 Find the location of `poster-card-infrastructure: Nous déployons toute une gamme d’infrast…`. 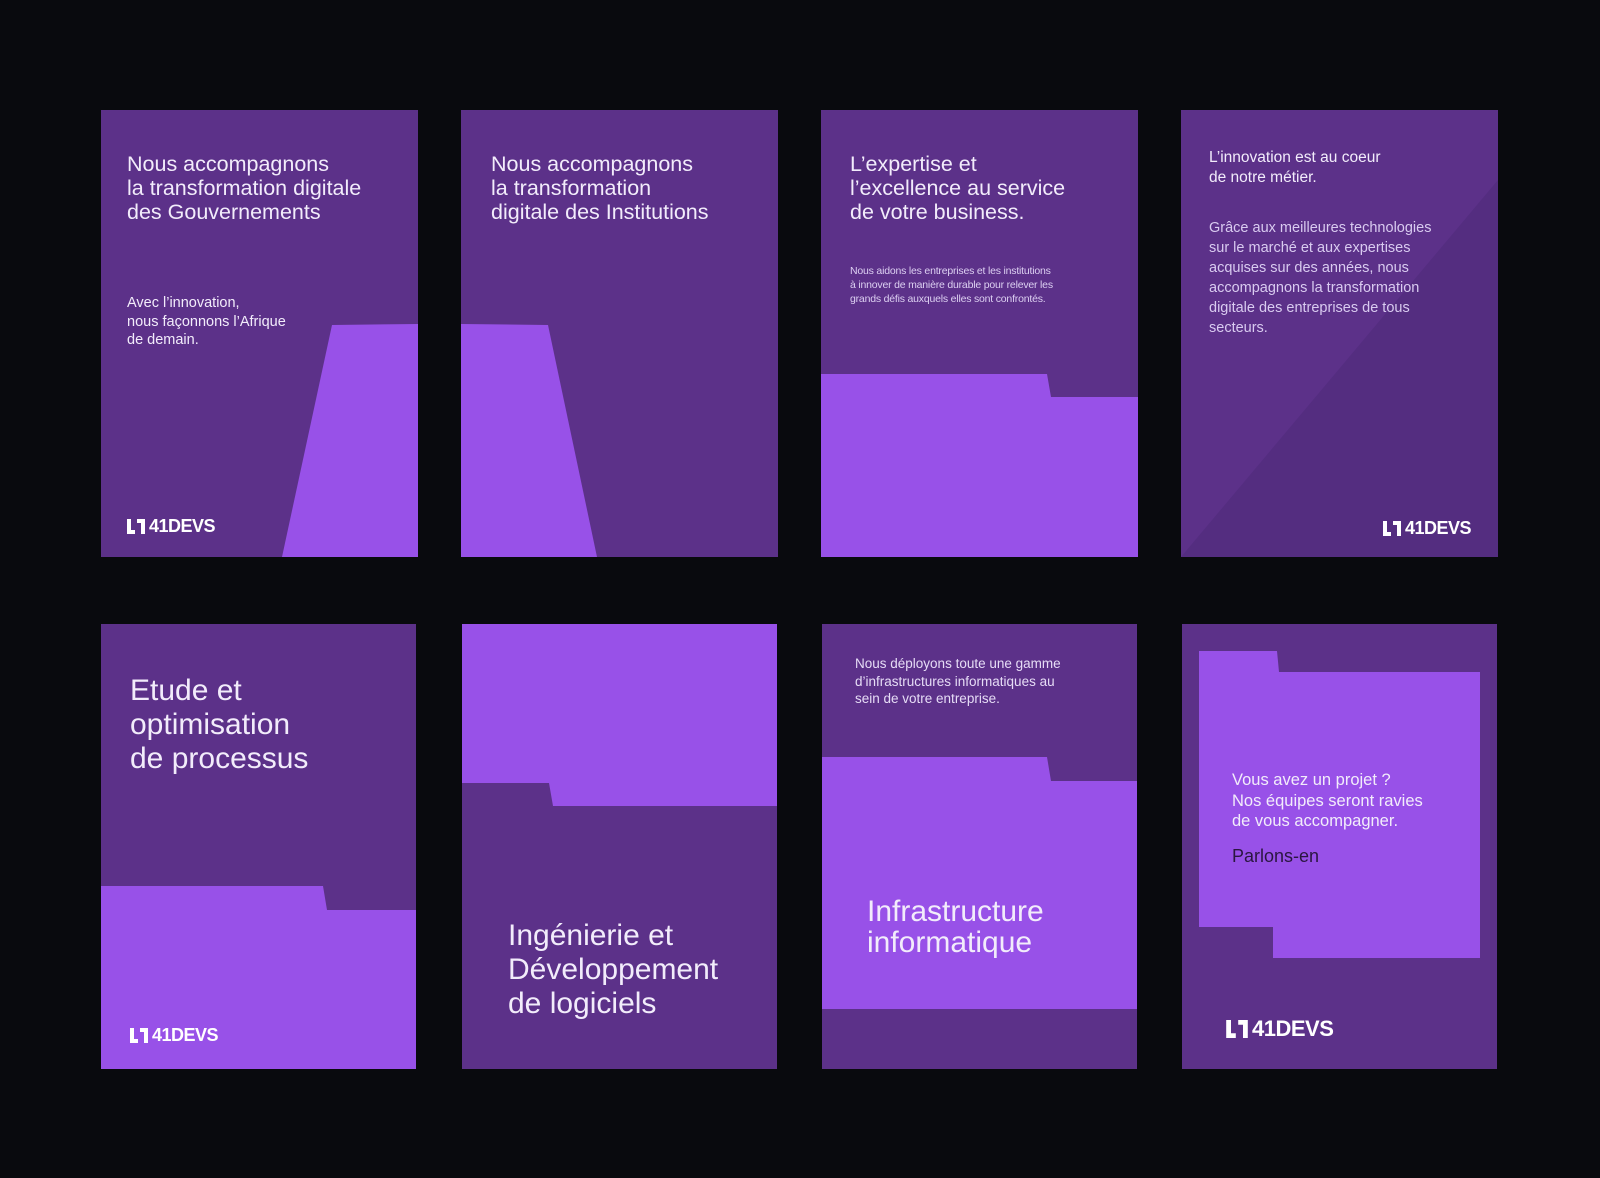

poster-card-infrastructure: Nous déployons toute une gamme d’infrast… is located at coordinates (979, 846).